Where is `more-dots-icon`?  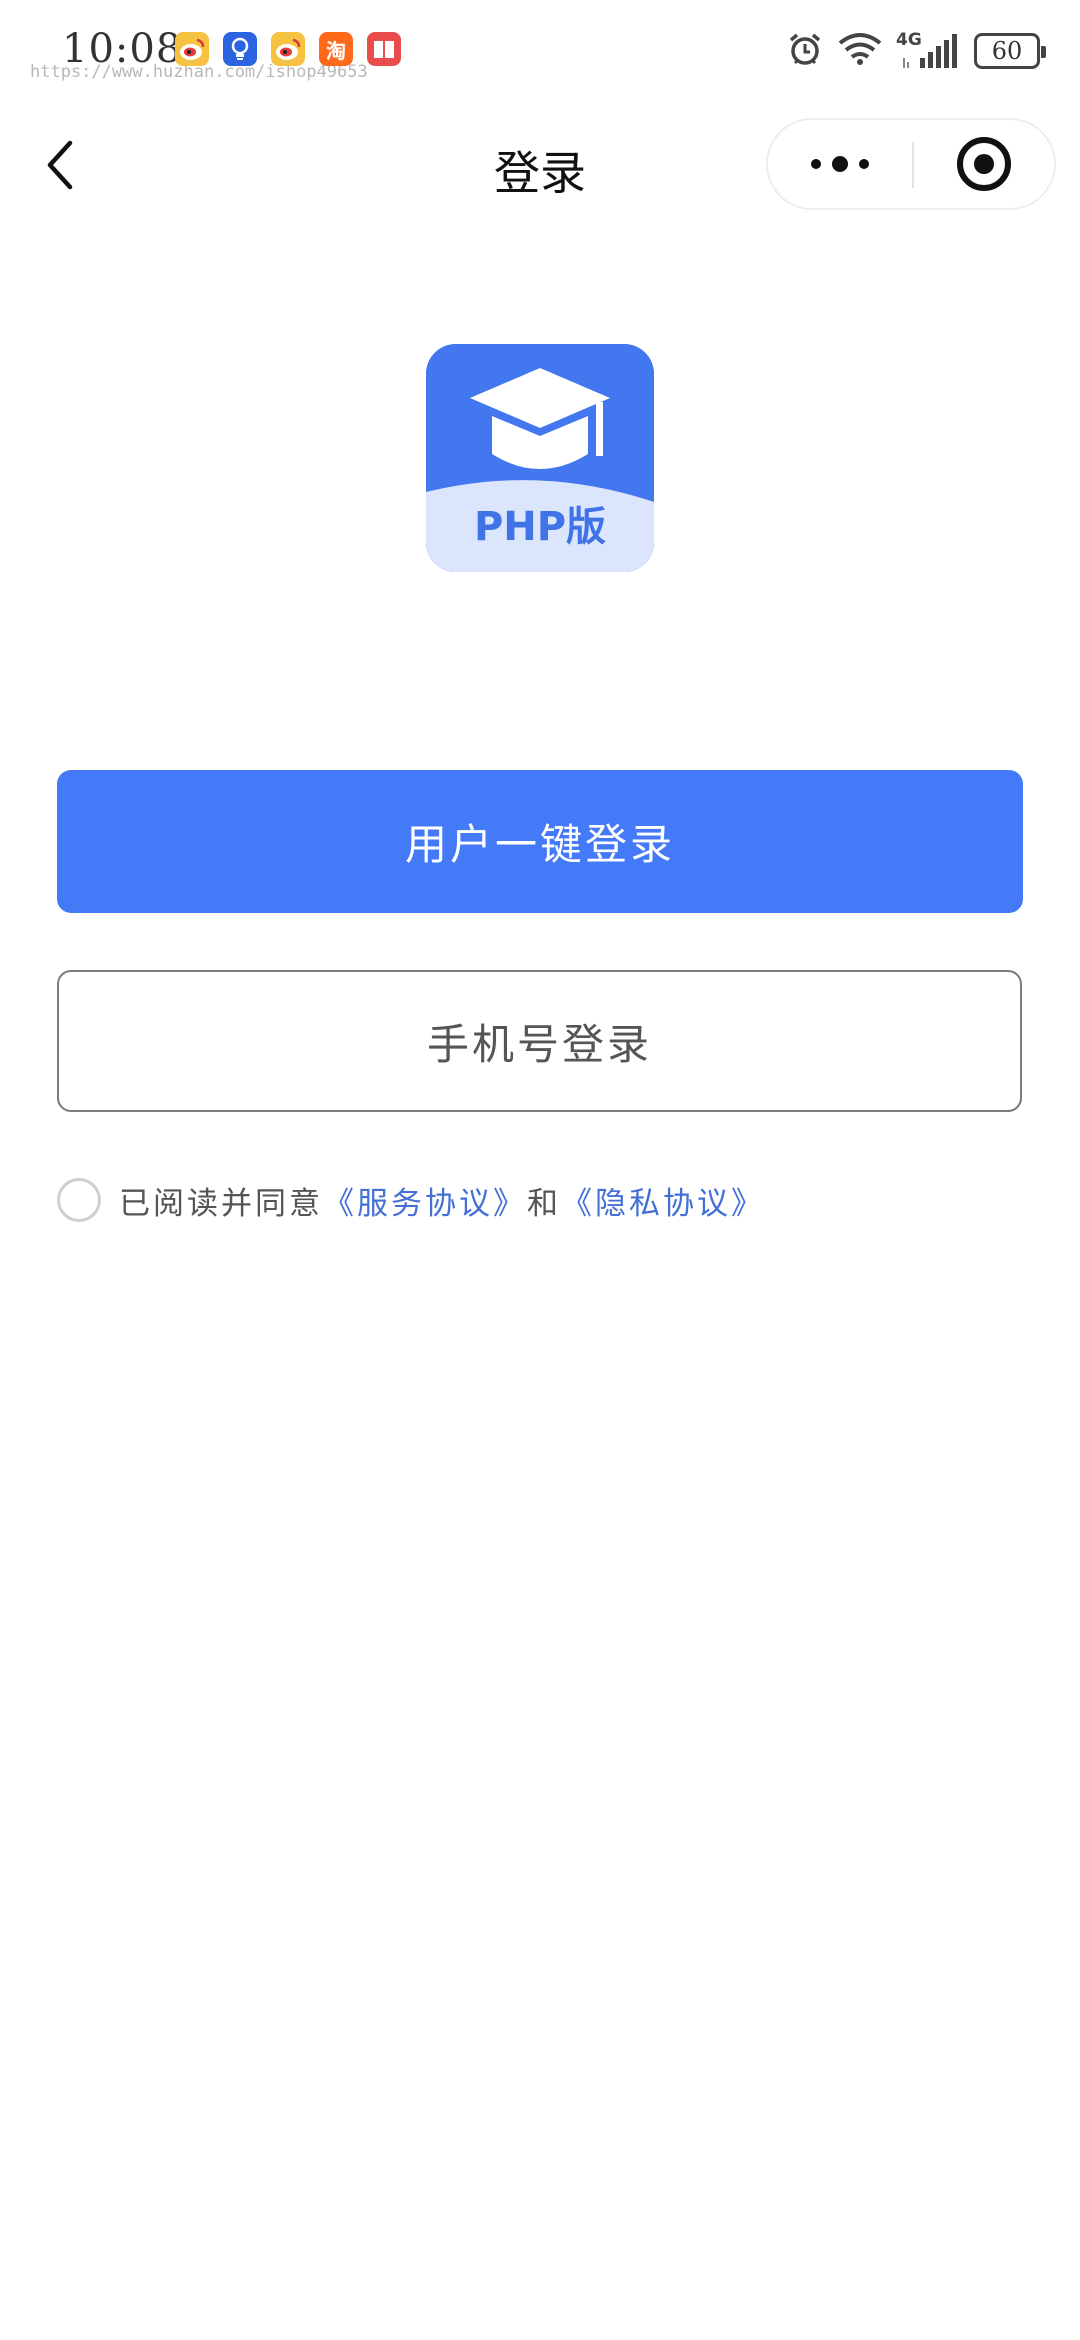
more-dots-icon is located at coordinates (840, 164).